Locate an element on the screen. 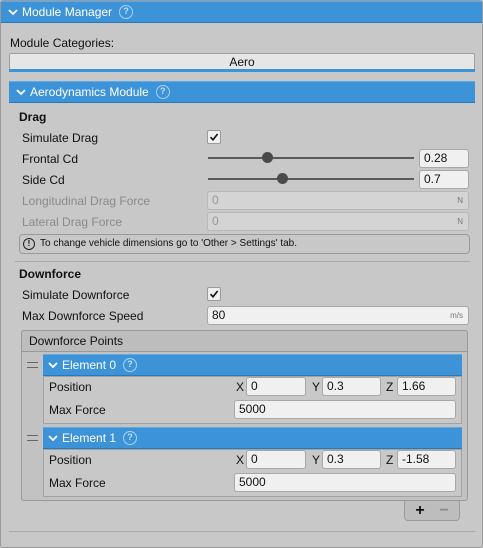  side-cd-slider-thumb is located at coordinates (282, 178).